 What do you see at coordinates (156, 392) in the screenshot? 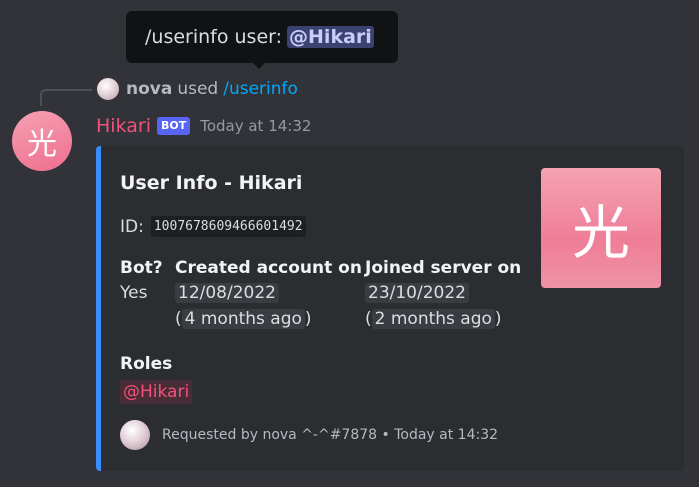
I see `role-mention-hikari: @Hikari` at bounding box center [156, 392].